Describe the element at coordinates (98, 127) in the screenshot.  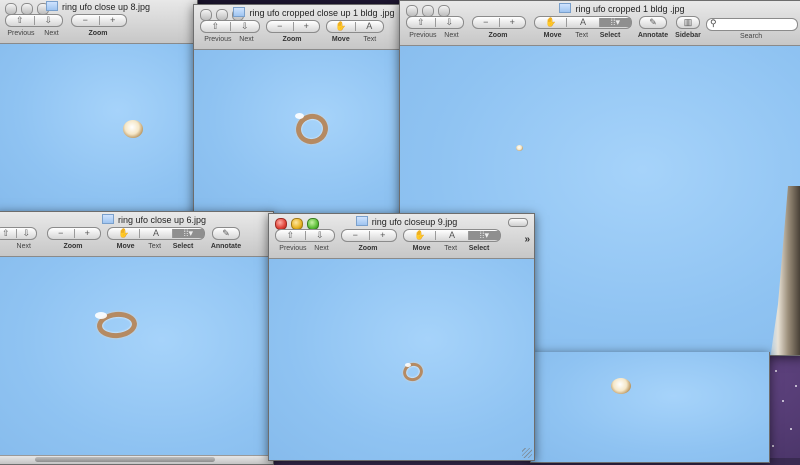
I see `image-view` at that location.